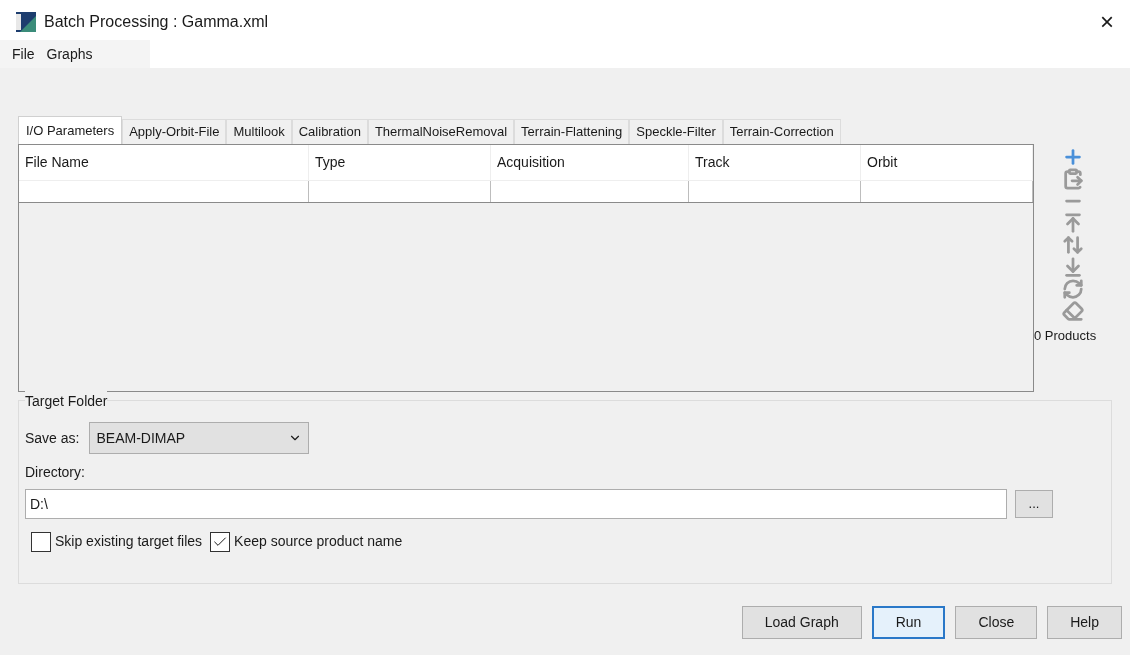  Describe the element at coordinates (908, 622) in the screenshot. I see `dialog-button: Run` at that location.